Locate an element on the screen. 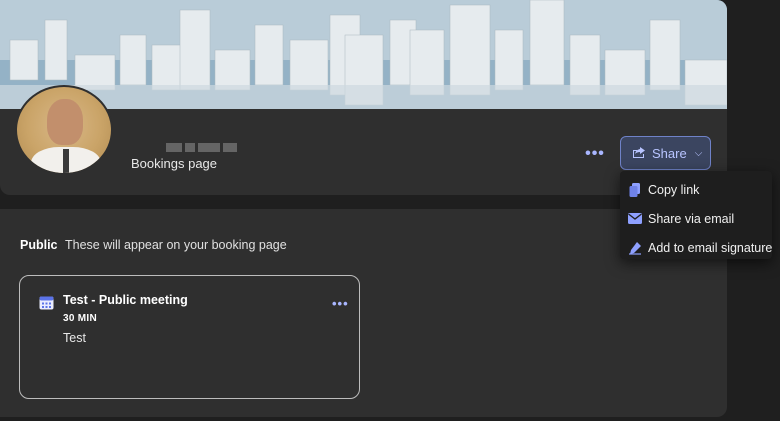  share-button: Share ⌵ is located at coordinates (665, 153).